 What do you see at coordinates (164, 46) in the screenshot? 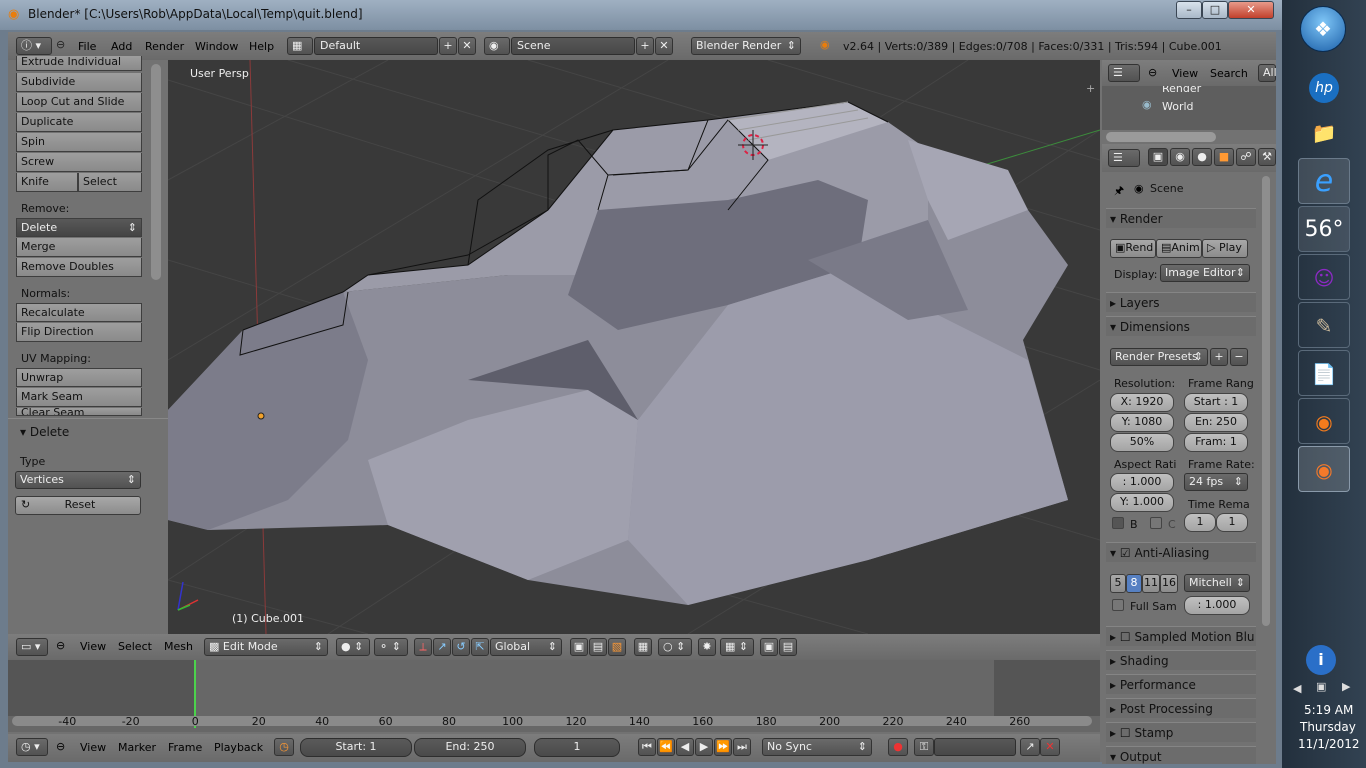
I see `menu-render: Render` at bounding box center [164, 46].